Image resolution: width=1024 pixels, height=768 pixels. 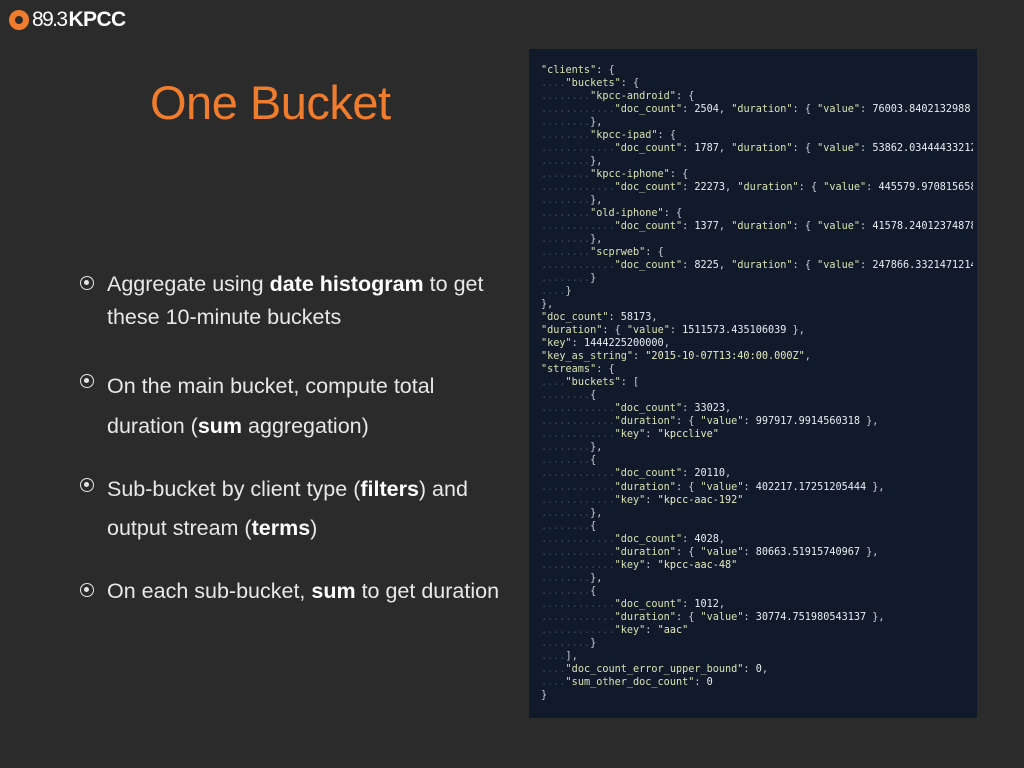 What do you see at coordinates (639, 565) in the screenshot?
I see `code-line: ............"key": "kpcc-aac-48"` at bounding box center [639, 565].